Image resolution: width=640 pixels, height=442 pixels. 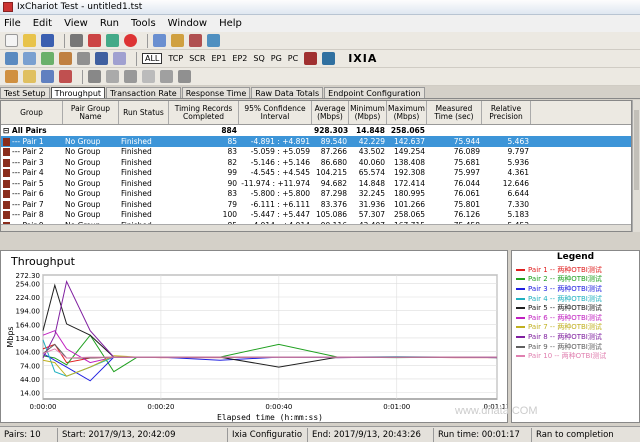 What do you see at coordinates (94, 40) in the screenshot?
I see `cut-icon` at bounding box center [94, 40].